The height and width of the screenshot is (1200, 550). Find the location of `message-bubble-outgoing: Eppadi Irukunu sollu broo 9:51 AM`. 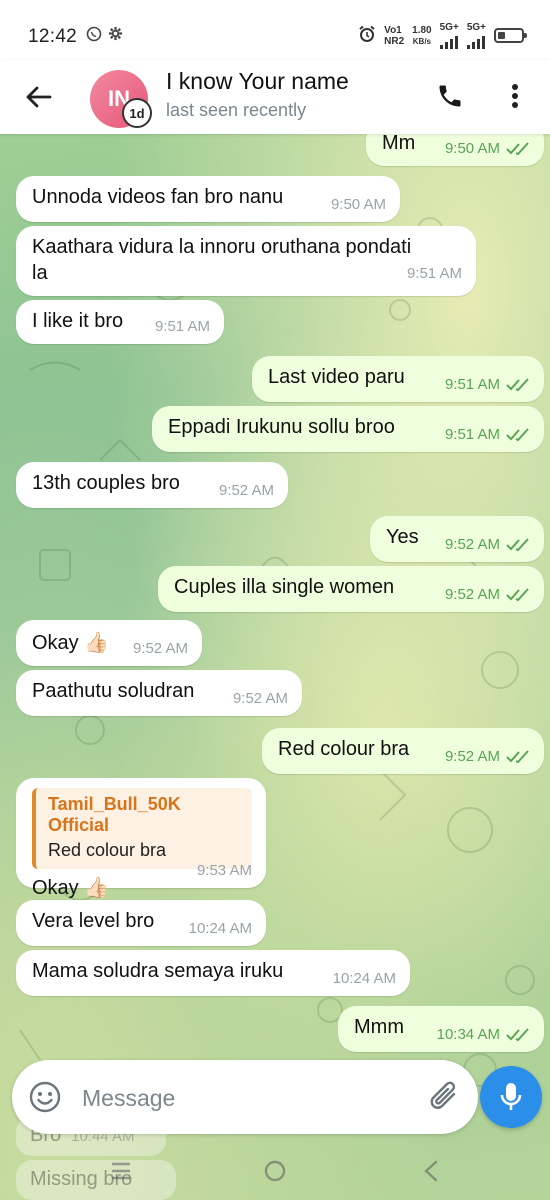

message-bubble-outgoing: Eppadi Irukunu sollu broo 9:51 AM is located at coordinates (348, 429).